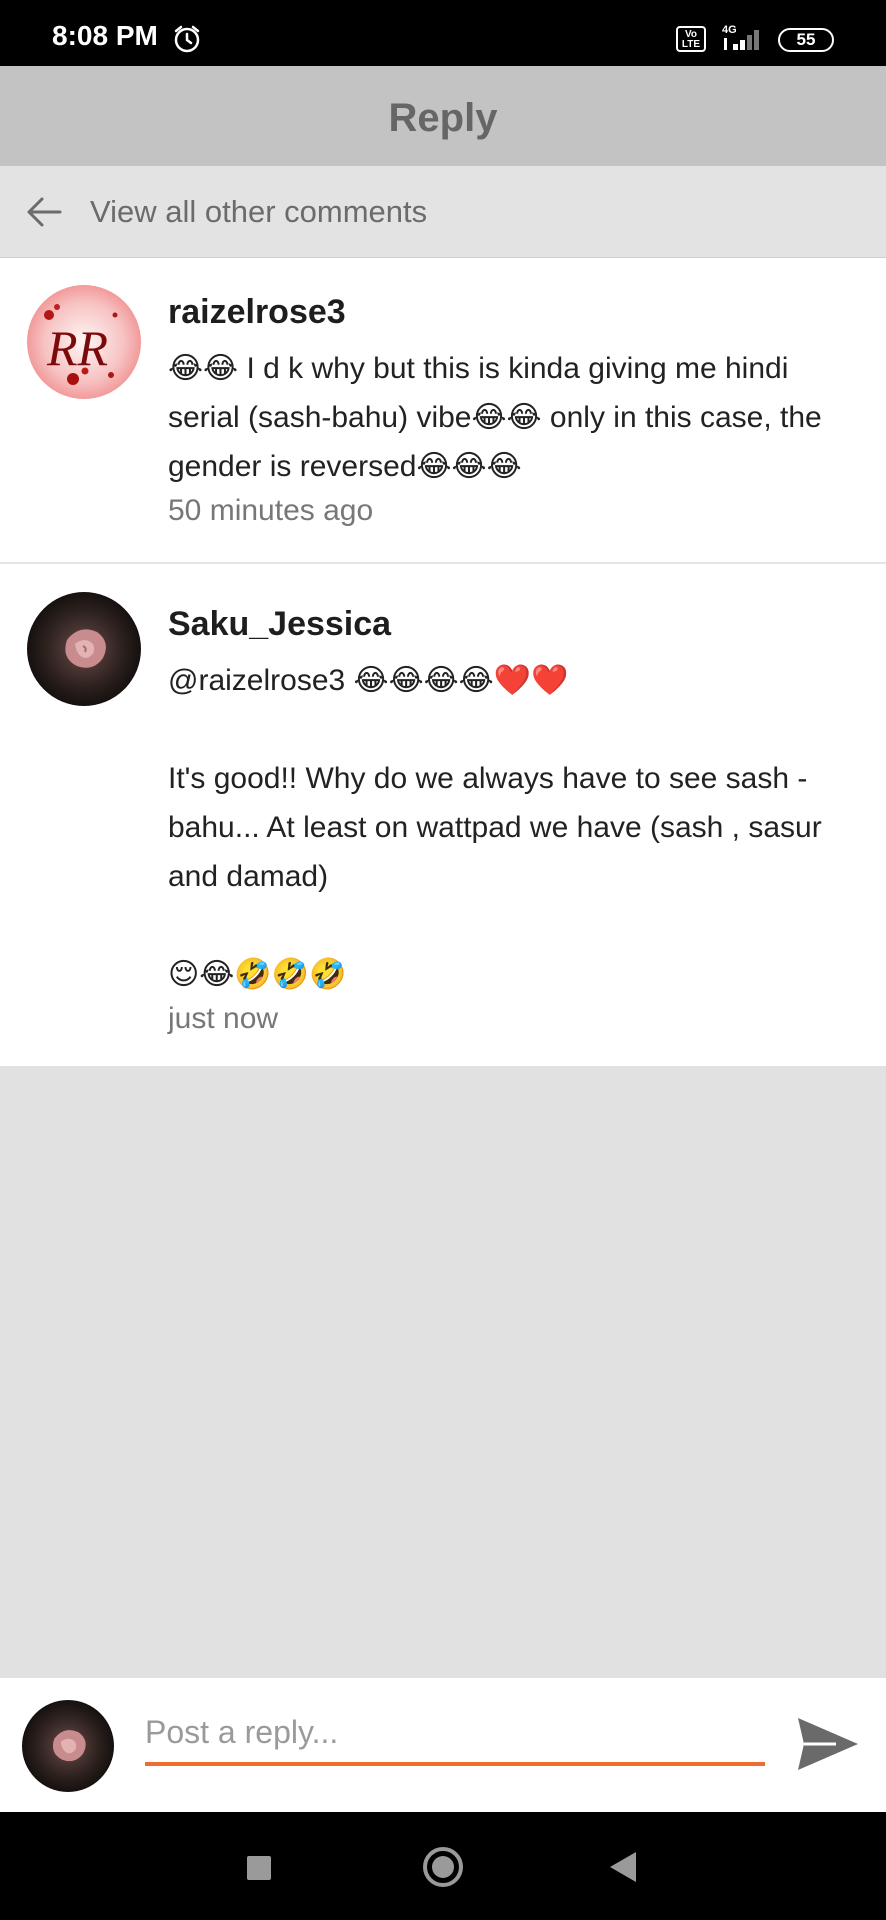 The image size is (886, 1920). Describe the element at coordinates (691, 39) in the screenshot. I see `volte-icon: Vo LTE` at that location.